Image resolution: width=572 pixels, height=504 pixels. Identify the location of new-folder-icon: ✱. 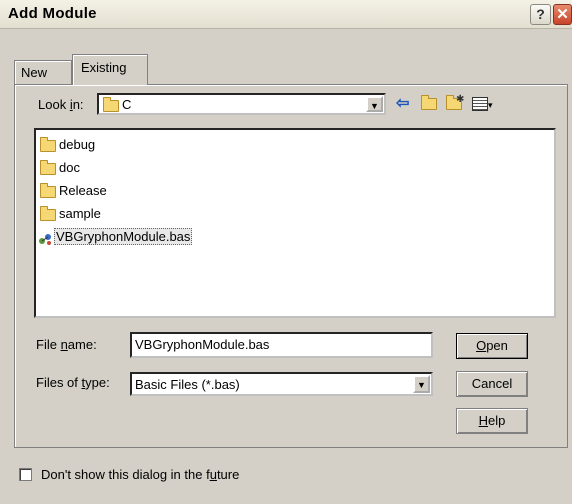
(455, 104).